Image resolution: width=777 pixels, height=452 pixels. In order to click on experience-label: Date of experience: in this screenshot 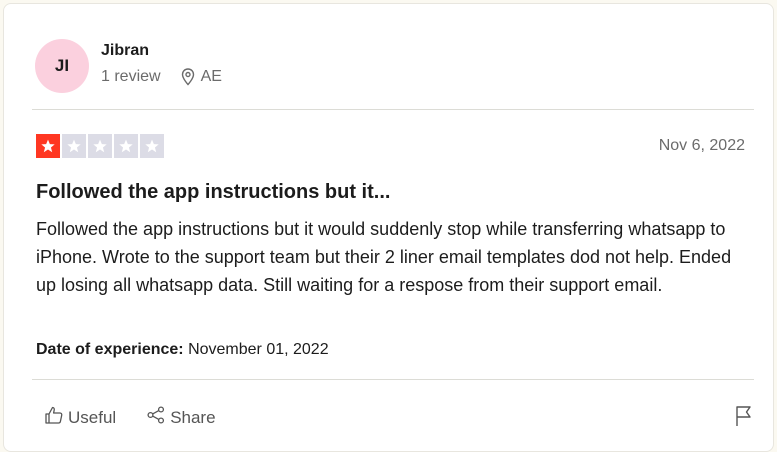, I will do `click(110, 349)`.